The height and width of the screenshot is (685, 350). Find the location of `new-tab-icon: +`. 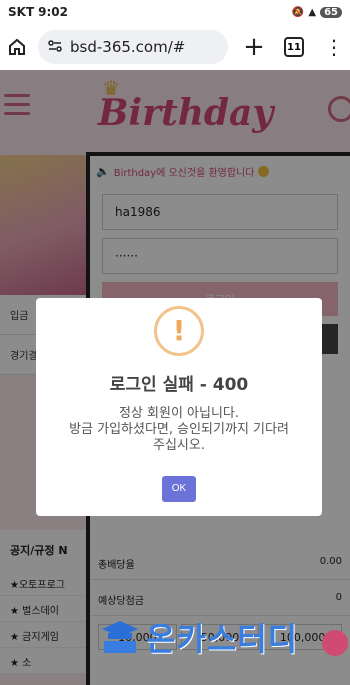

new-tab-icon: + is located at coordinates (254, 47).